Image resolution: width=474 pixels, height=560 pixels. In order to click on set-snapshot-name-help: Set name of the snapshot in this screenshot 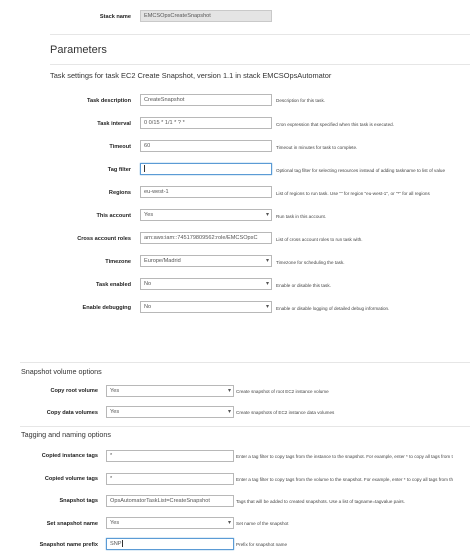, I will do `click(262, 523)`.